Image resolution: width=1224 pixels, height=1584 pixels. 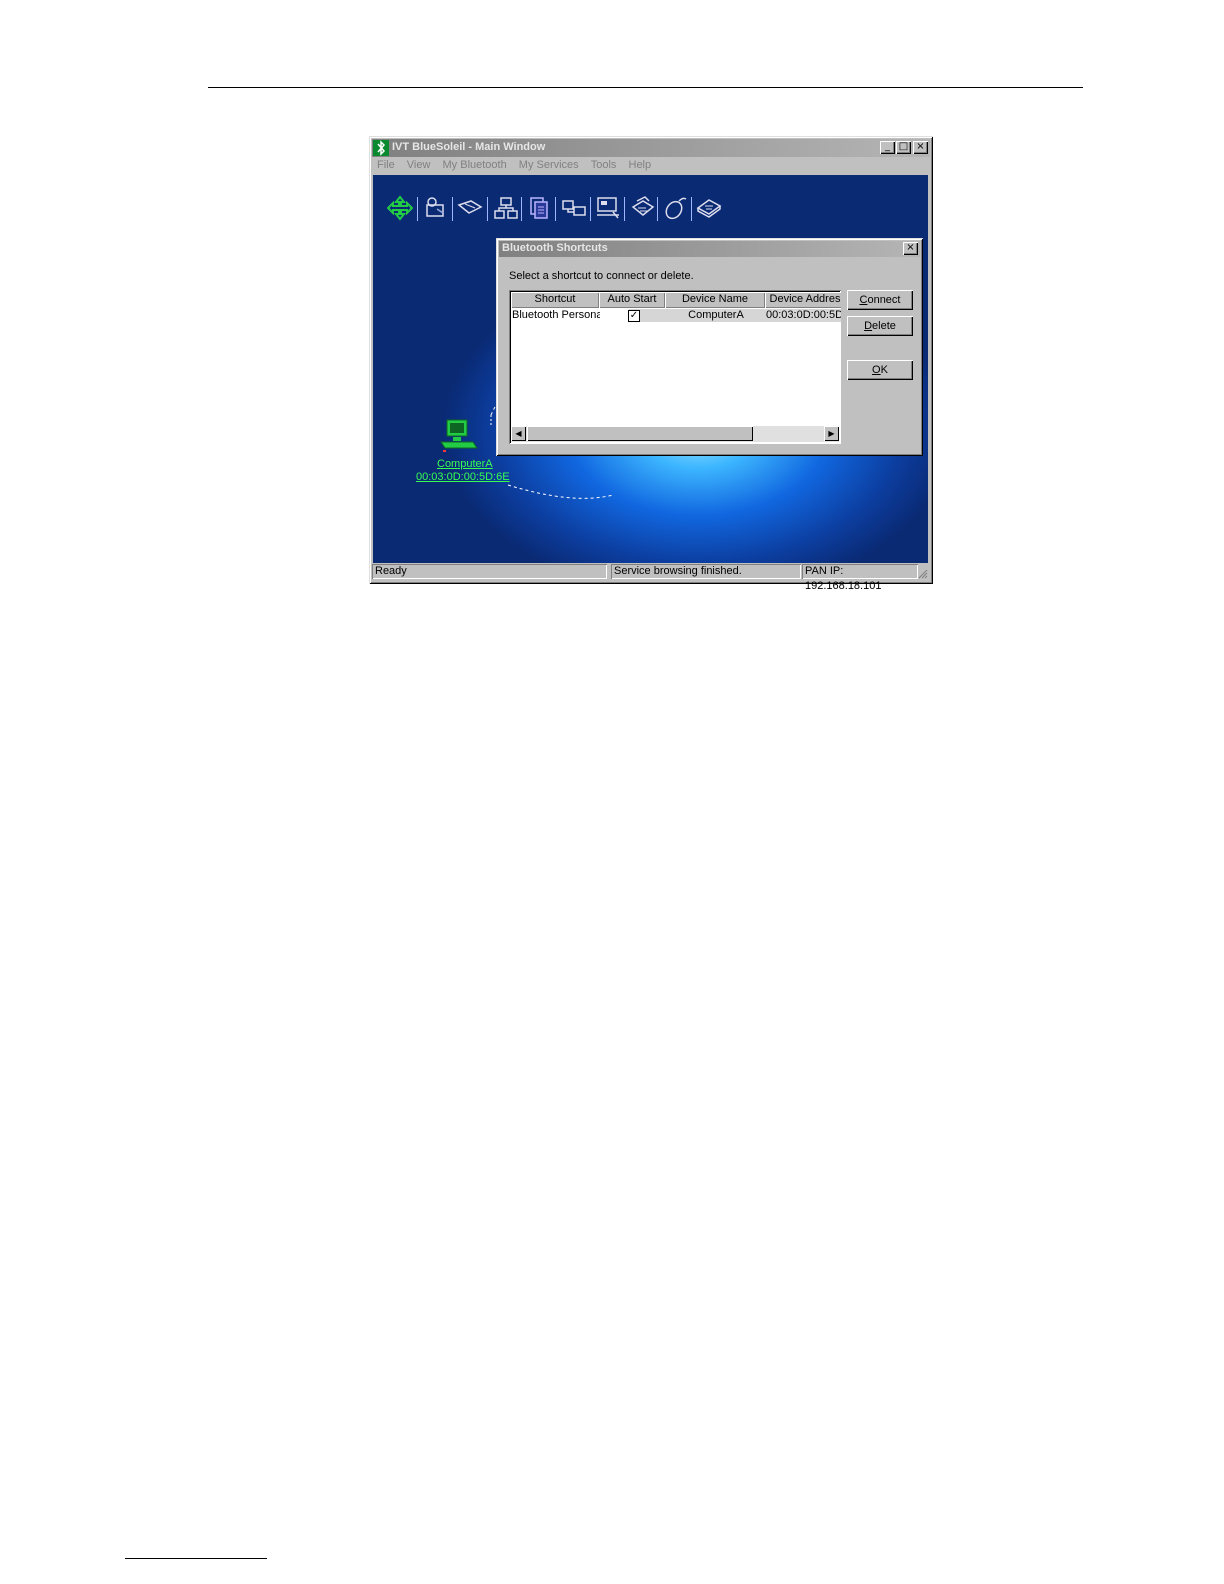 What do you see at coordinates (831, 433) in the screenshot?
I see `scroll-right-arrow-icon: ▶` at bounding box center [831, 433].